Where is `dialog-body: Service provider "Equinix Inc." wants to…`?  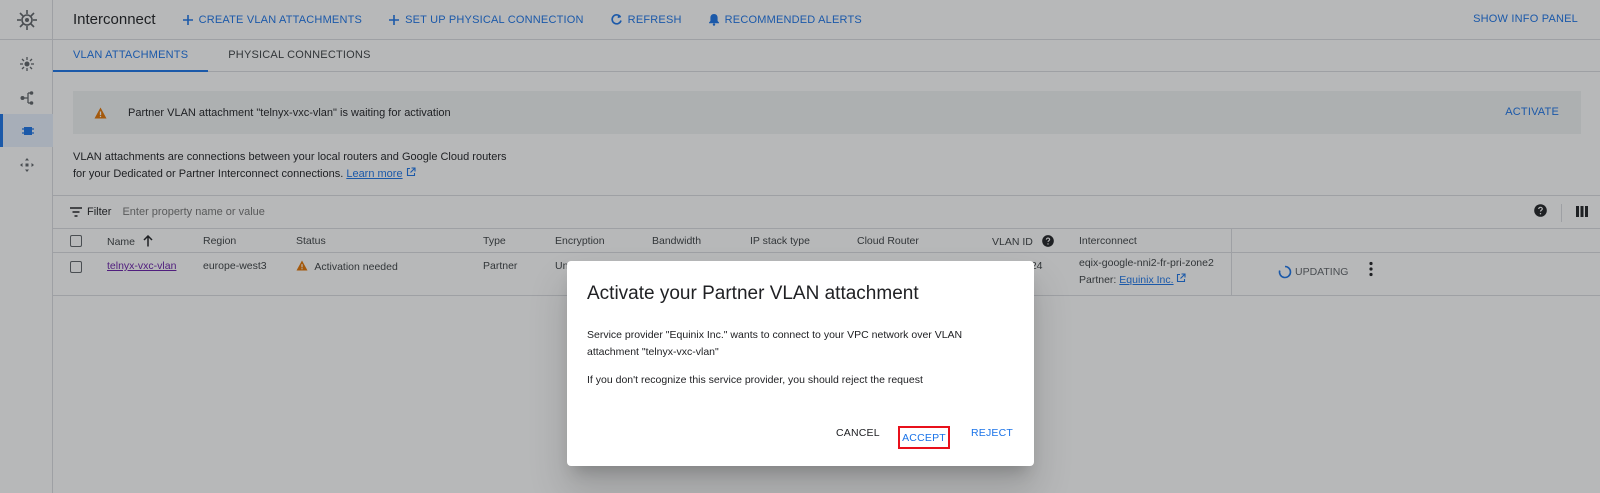 dialog-body: Service provider "Equinix Inc." wants to… is located at coordinates (775, 343).